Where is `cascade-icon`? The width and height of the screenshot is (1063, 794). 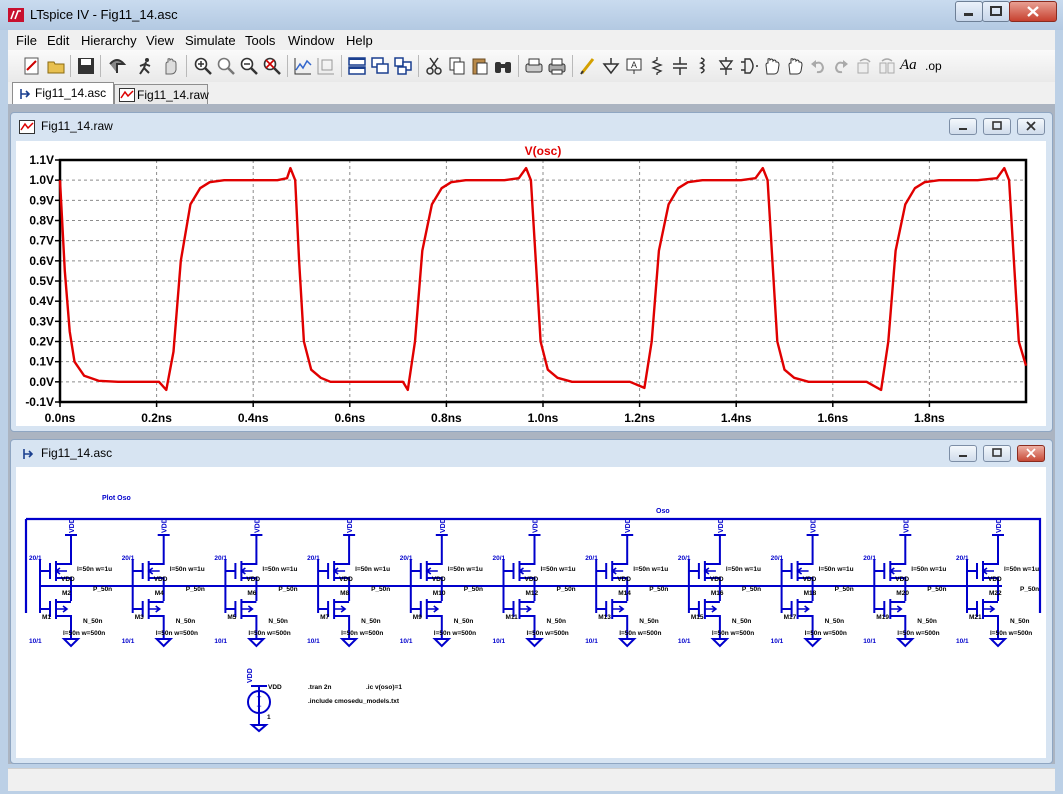 cascade-icon is located at coordinates (380, 66).